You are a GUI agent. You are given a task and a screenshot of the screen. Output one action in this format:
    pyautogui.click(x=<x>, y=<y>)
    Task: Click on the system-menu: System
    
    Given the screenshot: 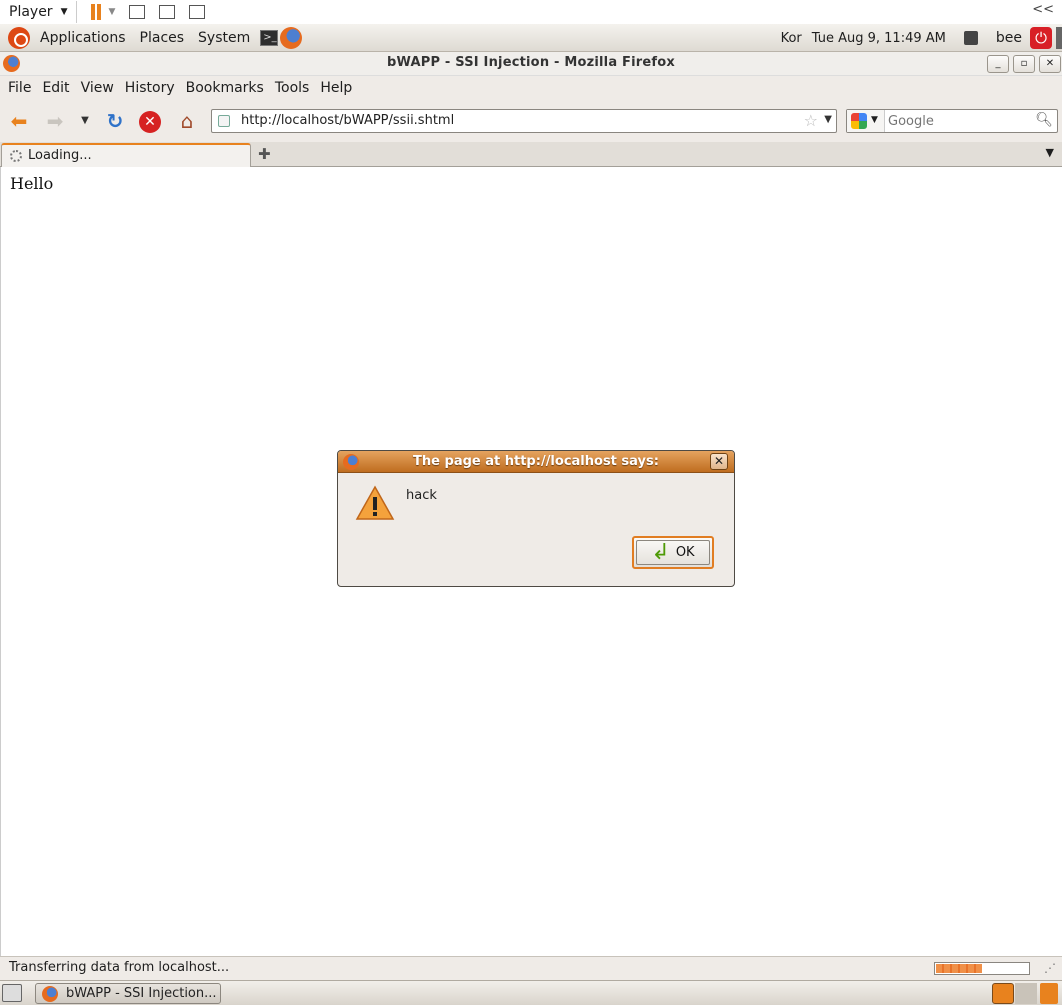 What is the action you would take?
    pyautogui.click(x=224, y=38)
    